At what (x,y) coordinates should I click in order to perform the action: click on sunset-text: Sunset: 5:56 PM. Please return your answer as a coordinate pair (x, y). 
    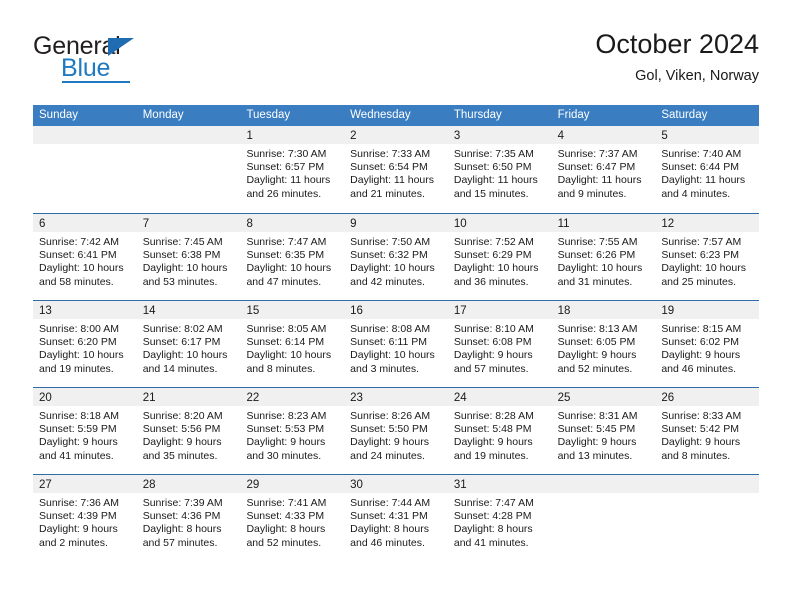
    Looking at the image, I should click on (181, 429).